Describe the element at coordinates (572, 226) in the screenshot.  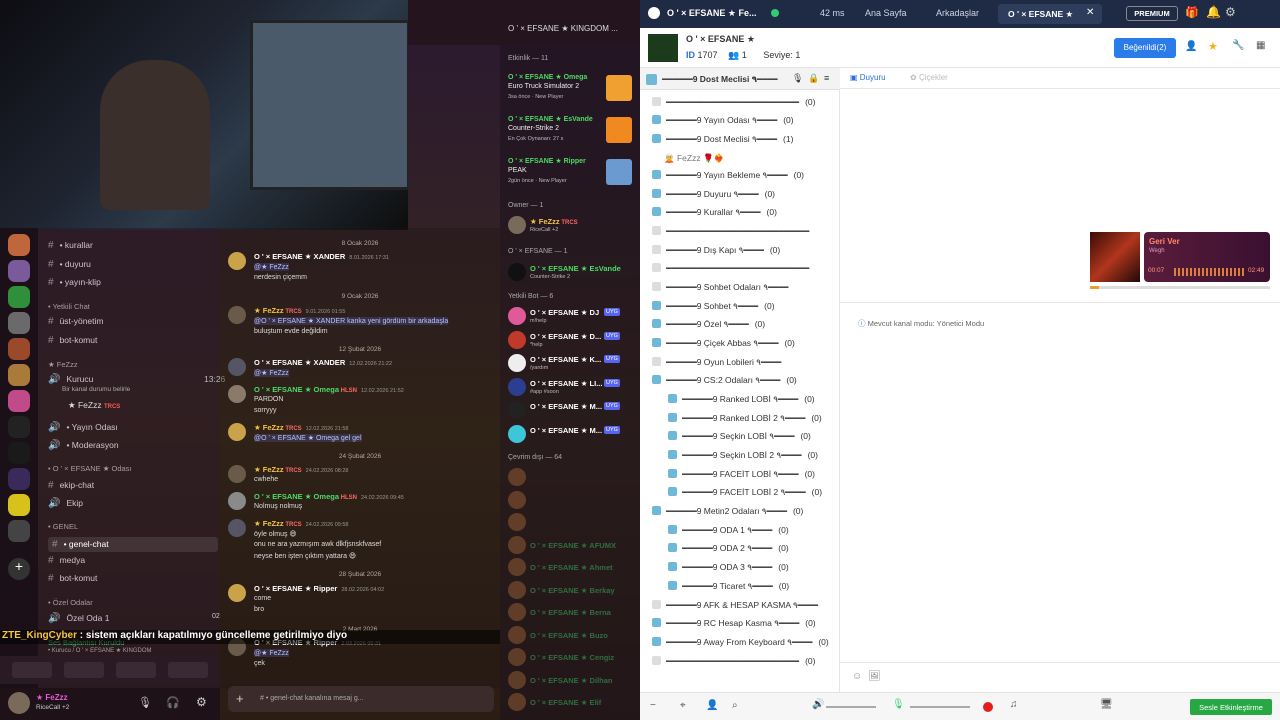
I see `member-owner: ★ FeZzz TRCS RiceCall +2` at that location.